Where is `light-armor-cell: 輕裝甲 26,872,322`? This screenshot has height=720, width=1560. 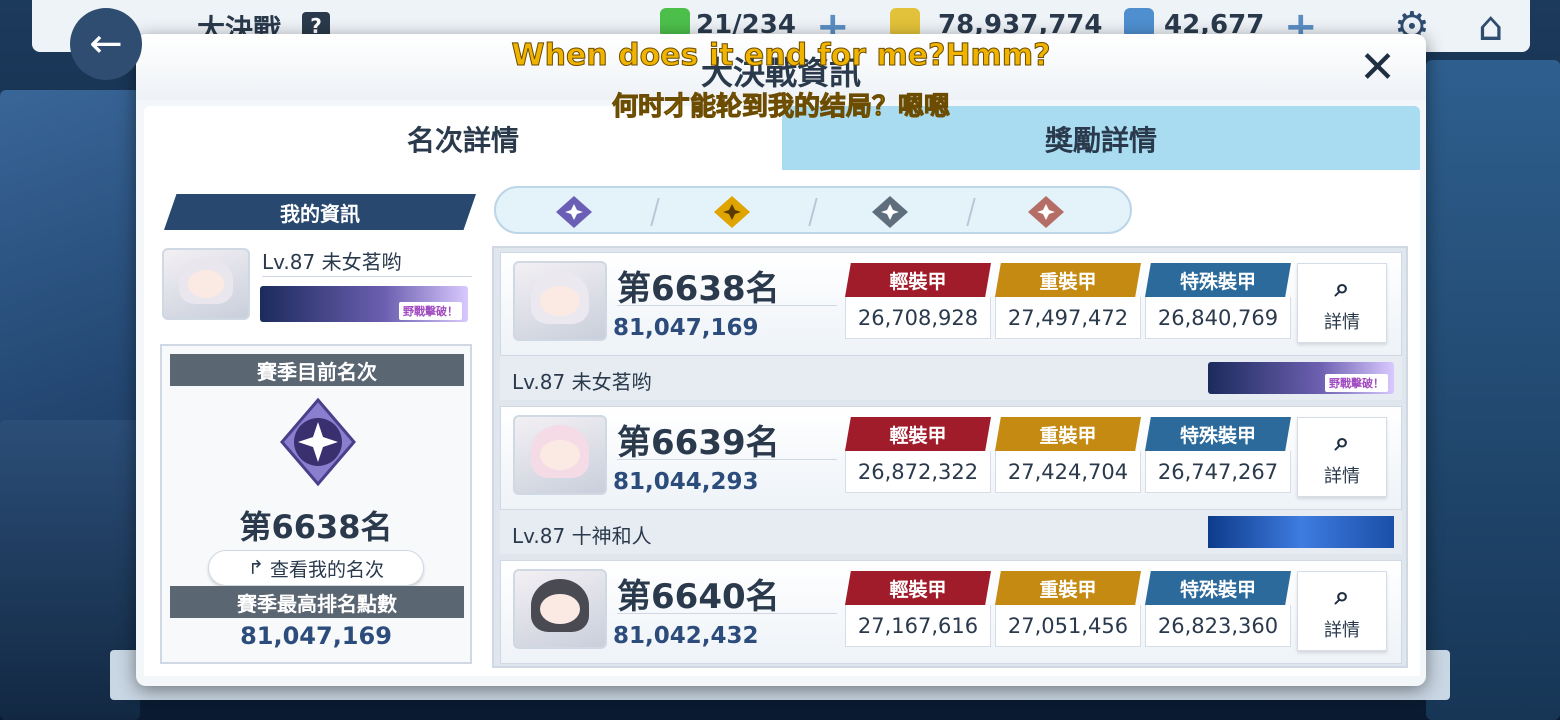
light-armor-cell: 輕裝甲 26,872,322 is located at coordinates (918, 456).